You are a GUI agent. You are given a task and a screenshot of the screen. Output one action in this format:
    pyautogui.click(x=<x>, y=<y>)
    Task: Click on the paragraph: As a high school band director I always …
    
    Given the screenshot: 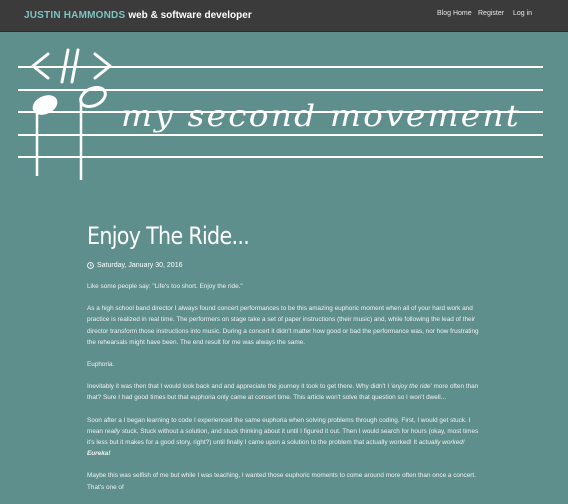 What is the action you would take?
    pyautogui.click(x=283, y=325)
    